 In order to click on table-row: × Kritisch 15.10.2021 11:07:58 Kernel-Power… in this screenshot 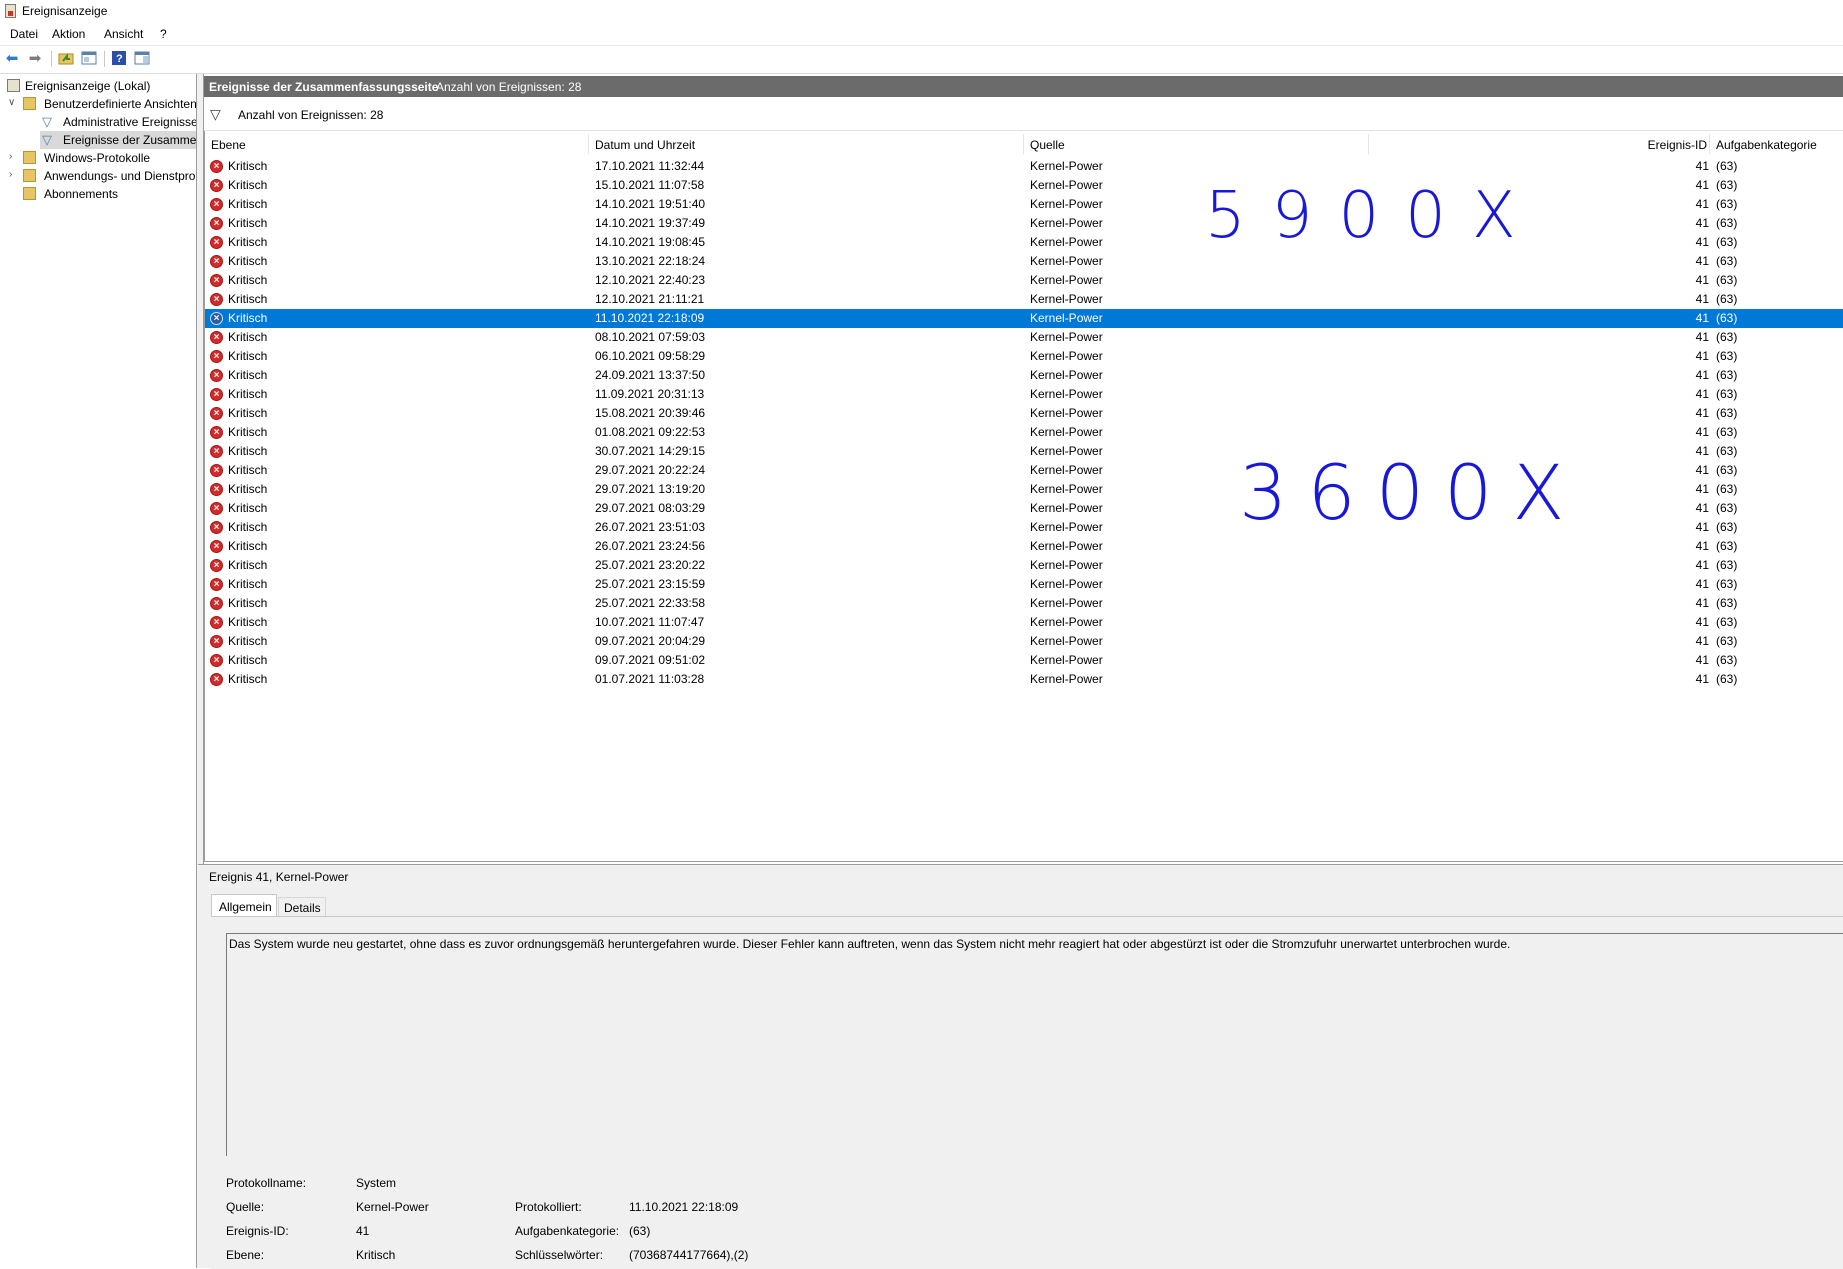, I will do `click(1024, 185)`.